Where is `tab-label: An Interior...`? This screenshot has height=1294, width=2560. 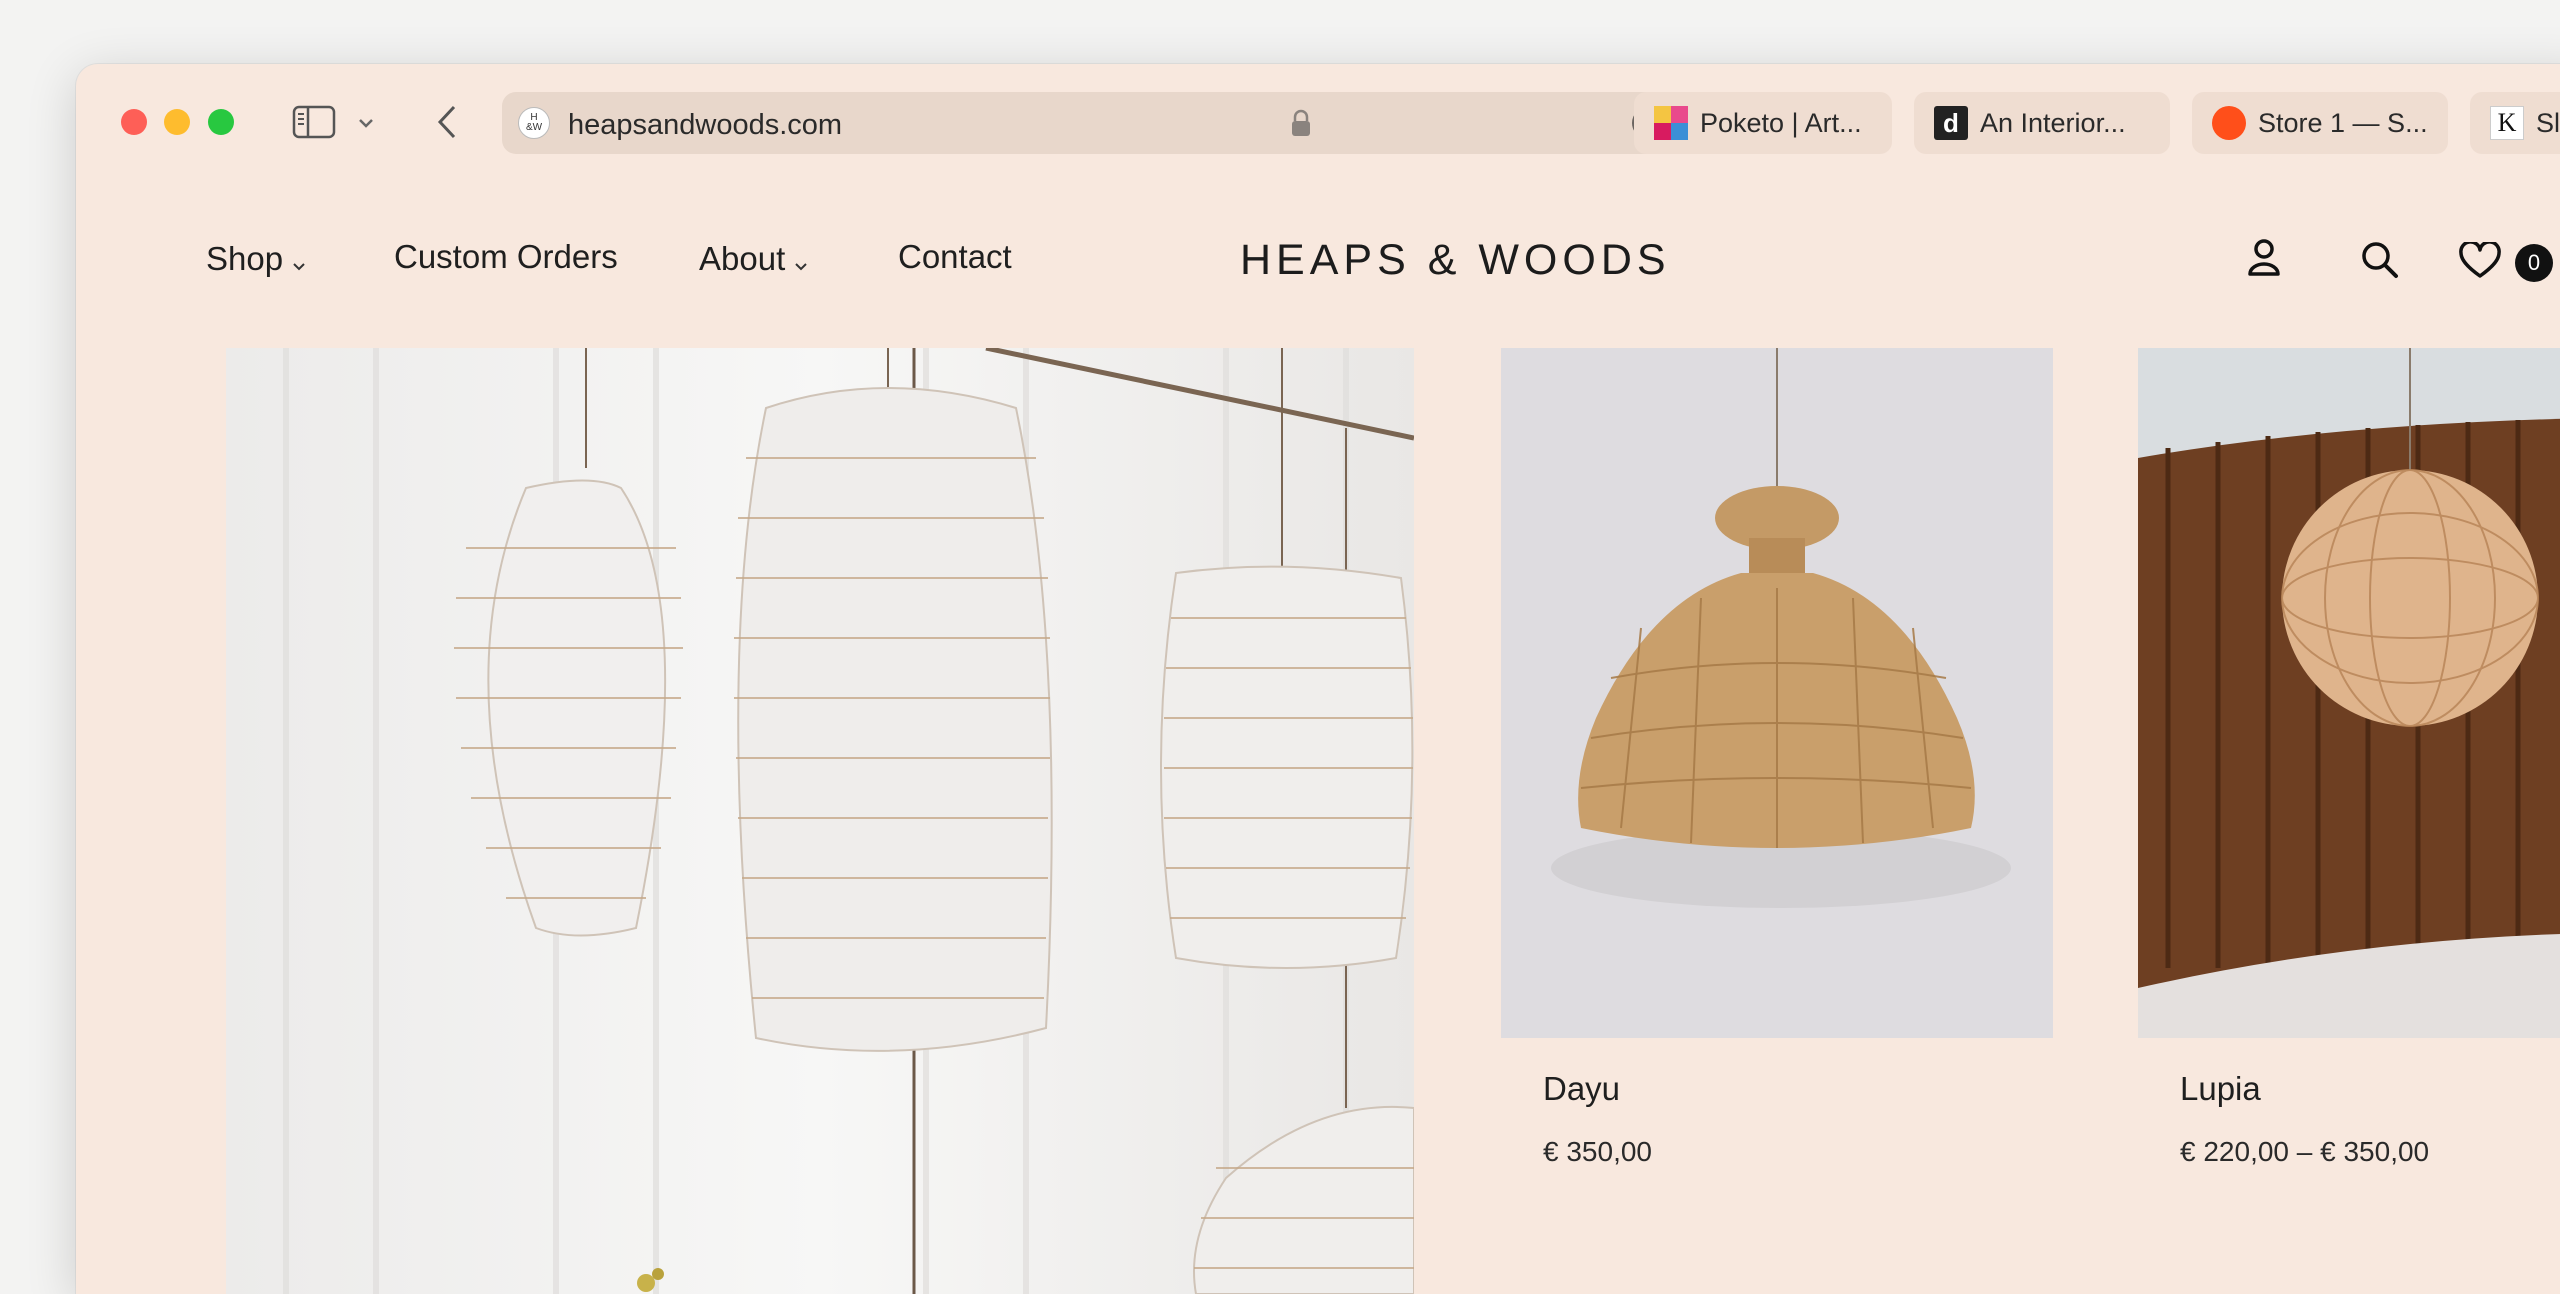
tab-label: An Interior... is located at coordinates (2053, 122).